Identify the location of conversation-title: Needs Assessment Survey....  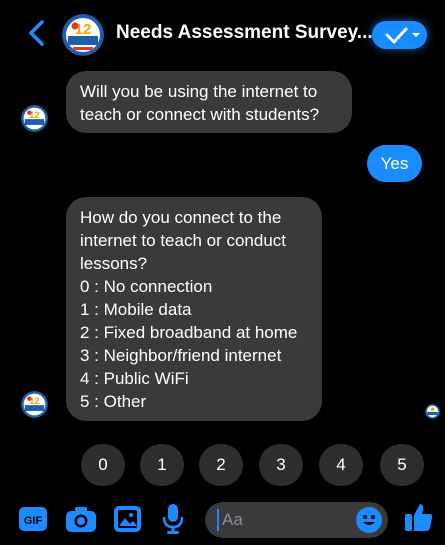
(244, 33).